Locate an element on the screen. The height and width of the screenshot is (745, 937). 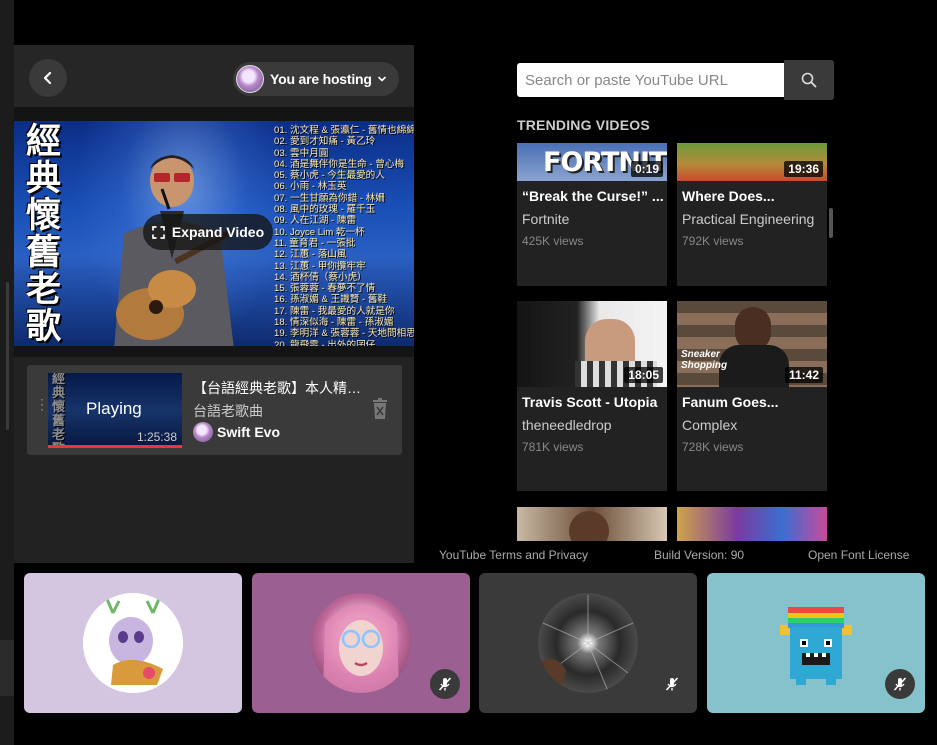
tracklist-line: 05. 蔡小虎 - 今生最愛的人 is located at coordinates (329, 176).